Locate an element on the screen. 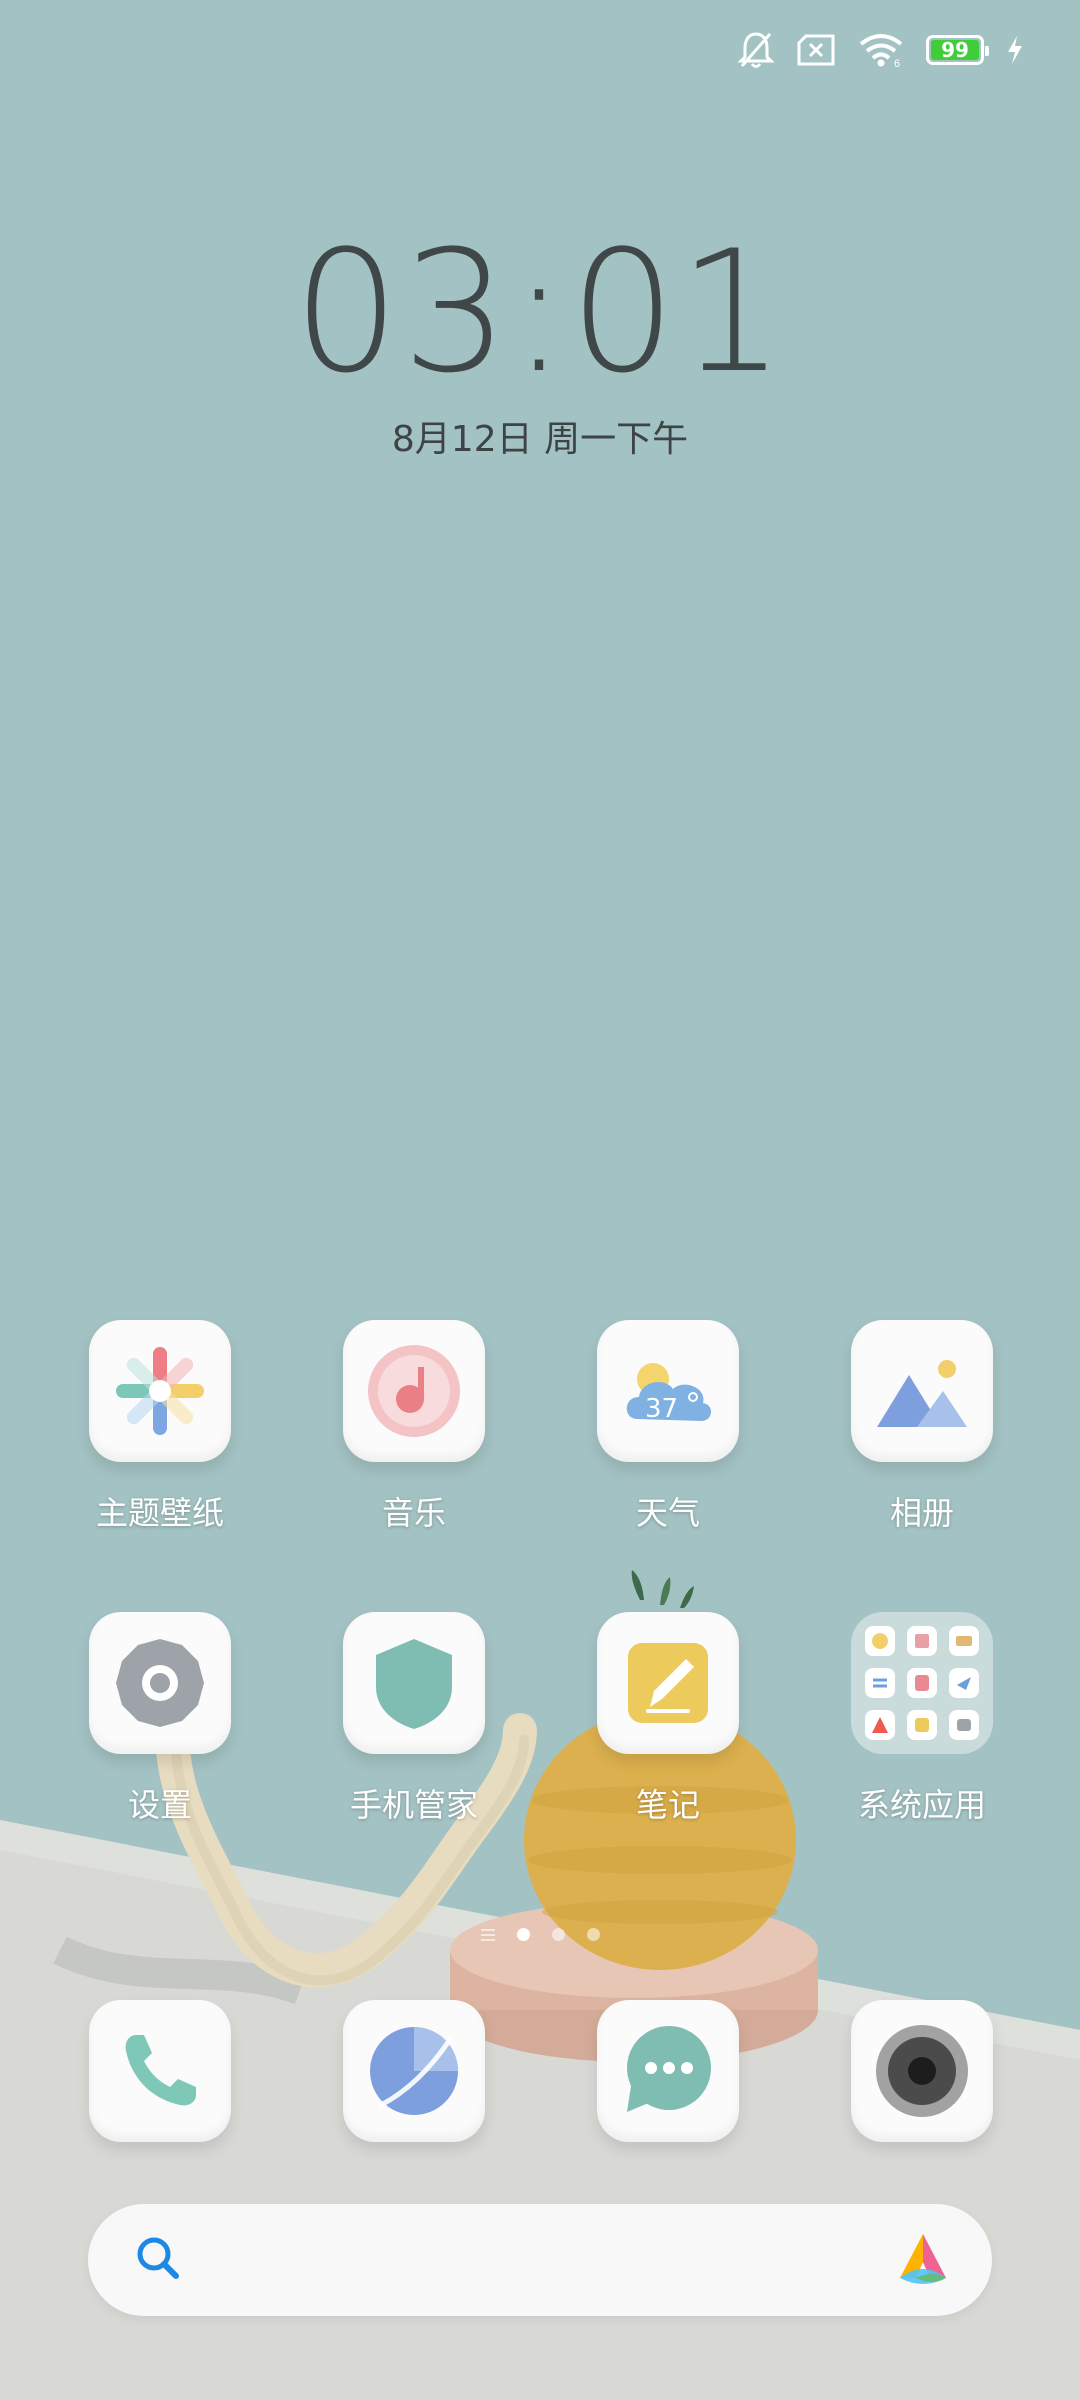 The width and height of the screenshot is (1080, 2400). messages-icon is located at coordinates (668, 2071).